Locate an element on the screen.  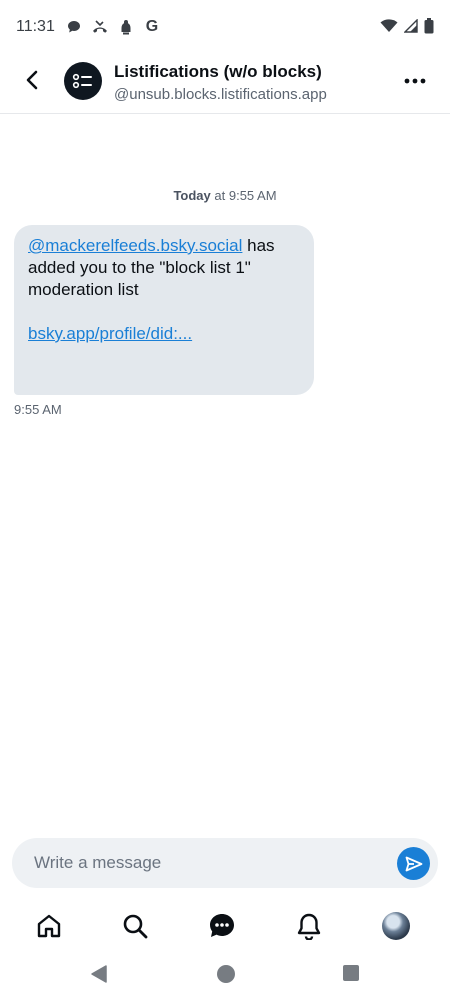
send-icon is located at coordinates (413, 863).